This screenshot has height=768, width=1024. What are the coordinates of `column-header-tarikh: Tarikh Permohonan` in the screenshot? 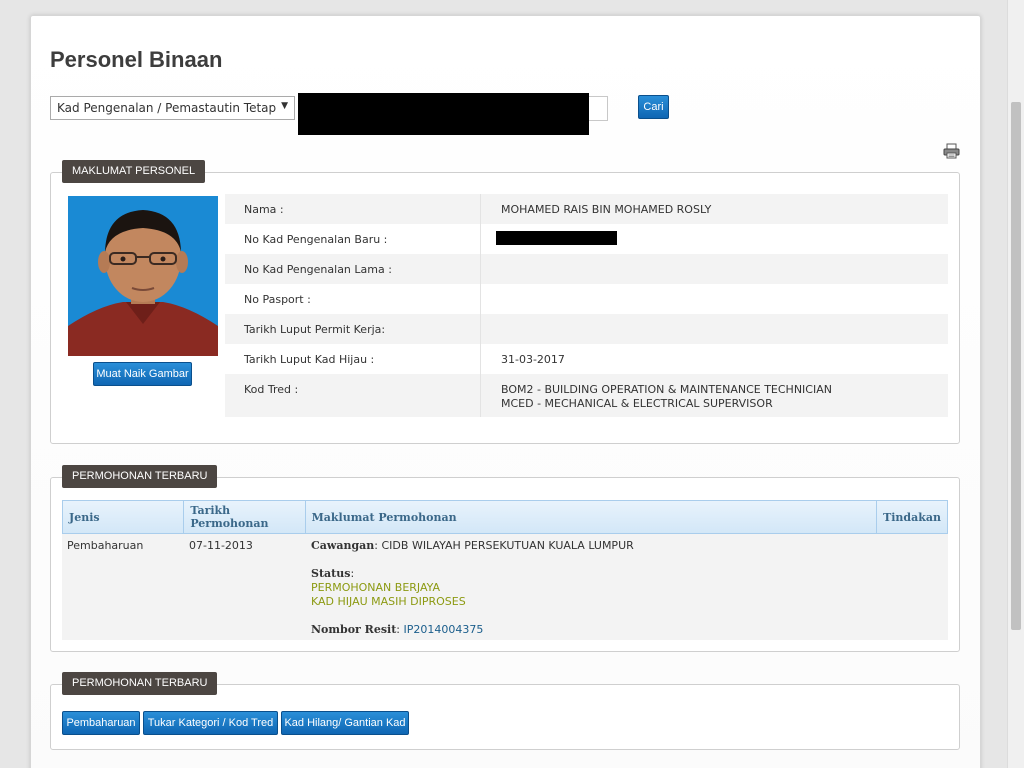 It's located at (245, 517).